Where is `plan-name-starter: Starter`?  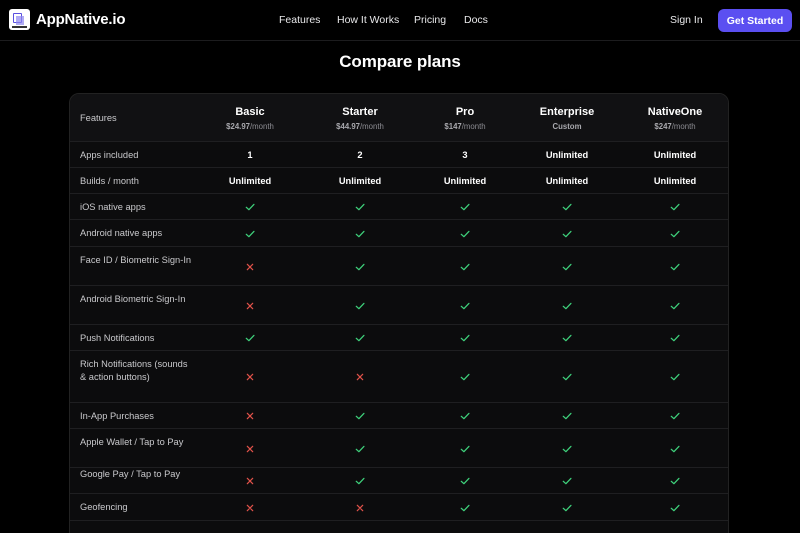
plan-name-starter: Starter is located at coordinates (360, 112).